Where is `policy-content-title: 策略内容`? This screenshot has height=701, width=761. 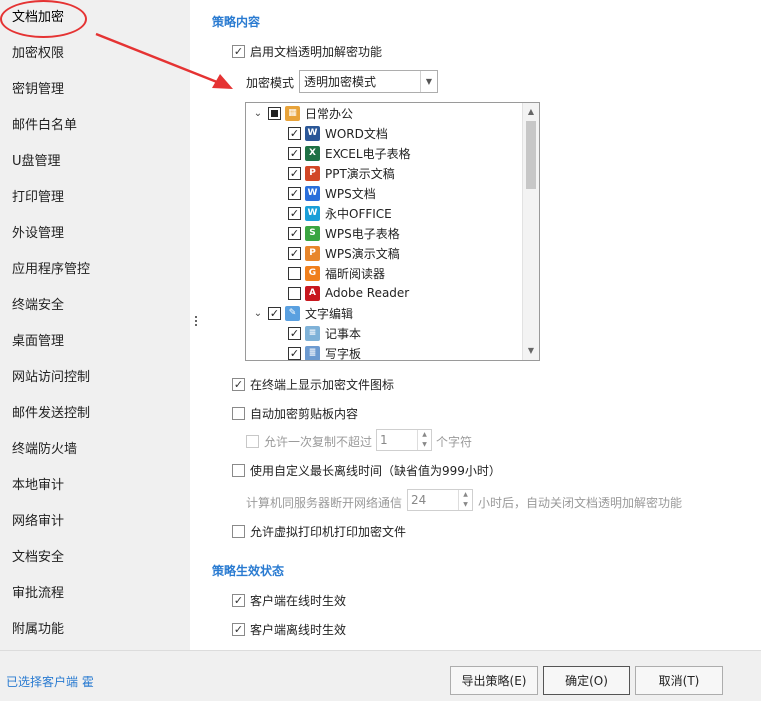 policy-content-title: 策略内容 is located at coordinates (236, 22).